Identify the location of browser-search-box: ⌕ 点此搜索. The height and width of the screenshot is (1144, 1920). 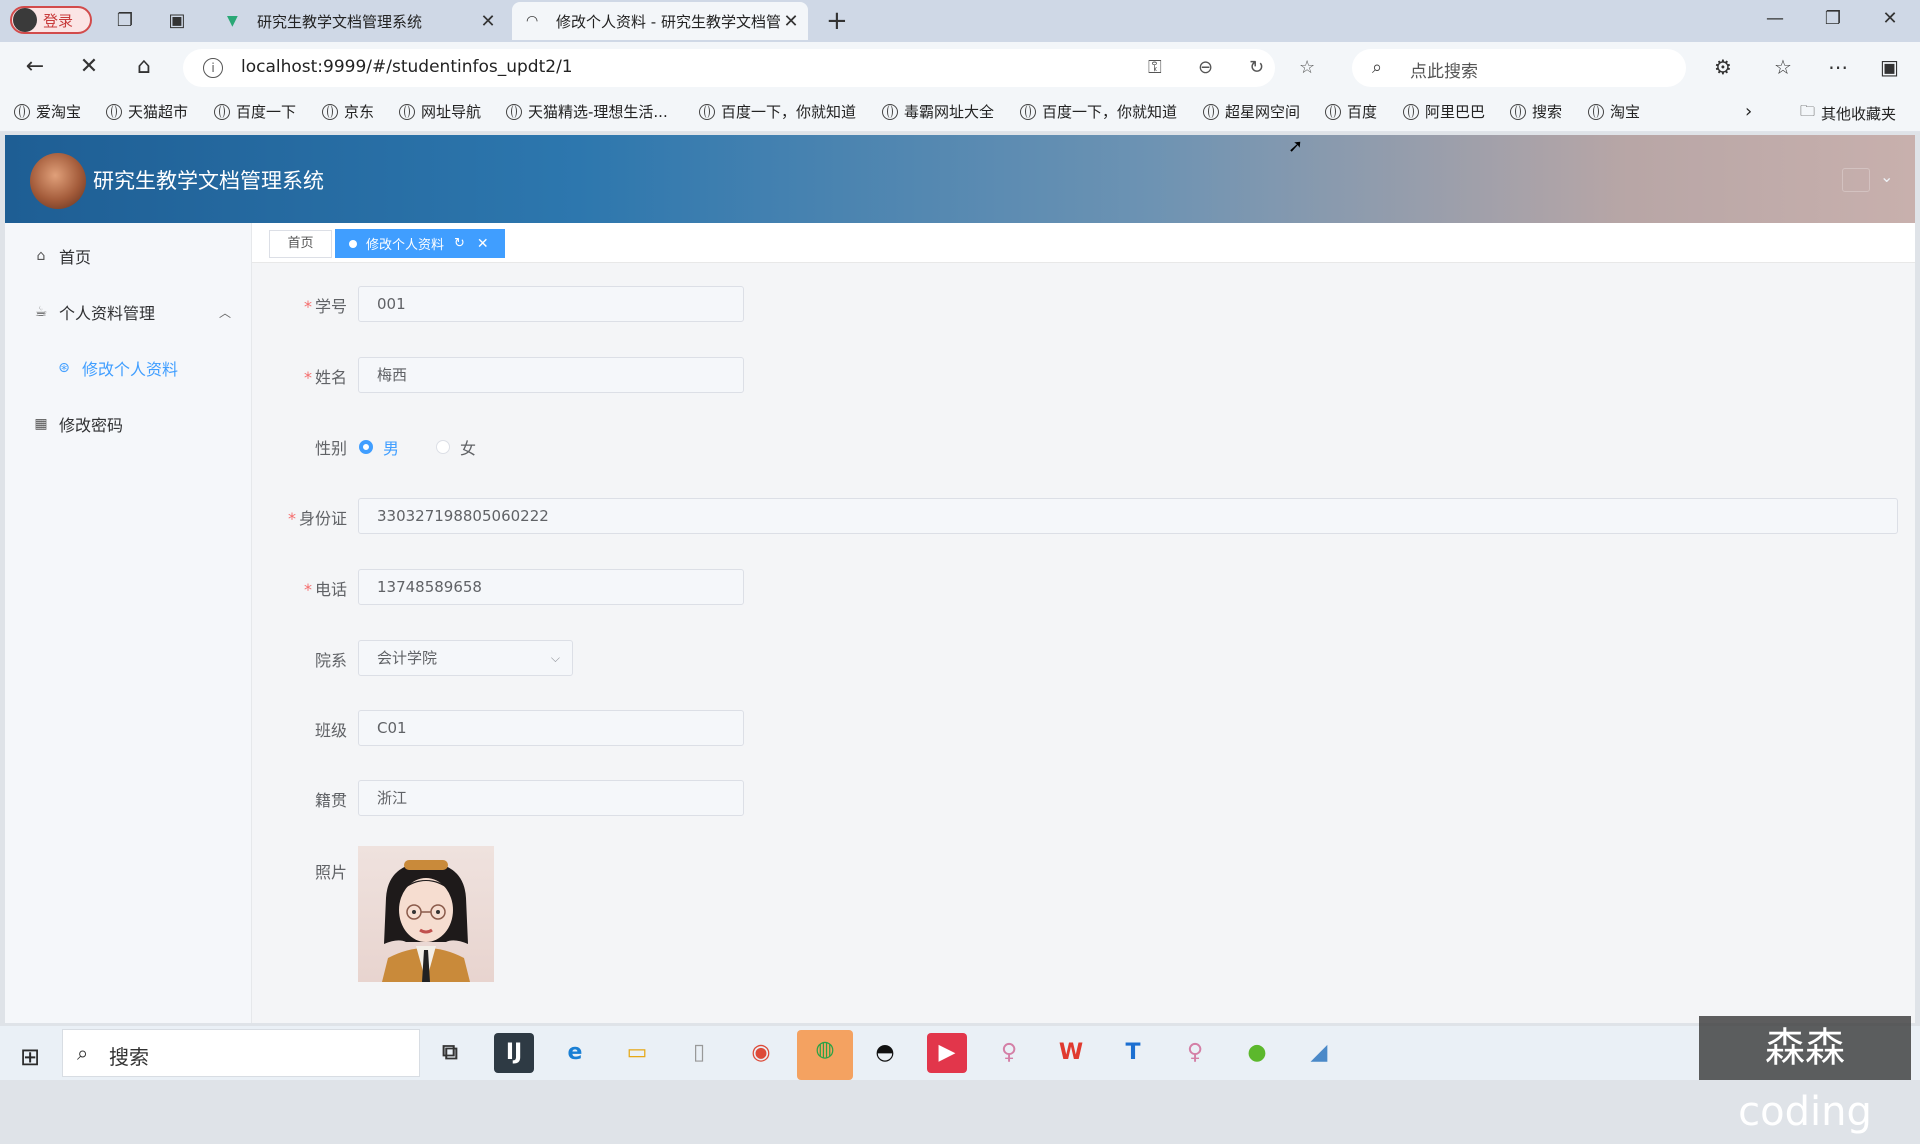
(1519, 68).